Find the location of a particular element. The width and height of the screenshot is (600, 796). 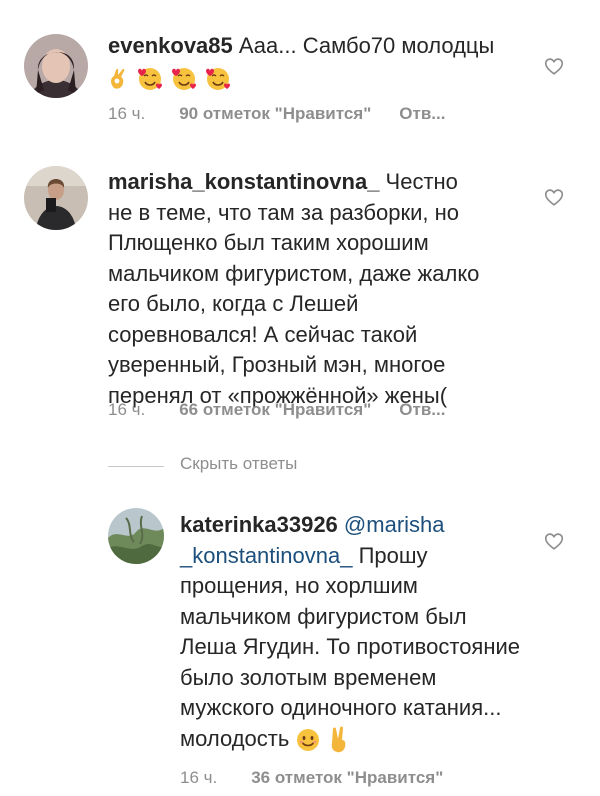

ok-hand-emoji is located at coordinates (118, 78).